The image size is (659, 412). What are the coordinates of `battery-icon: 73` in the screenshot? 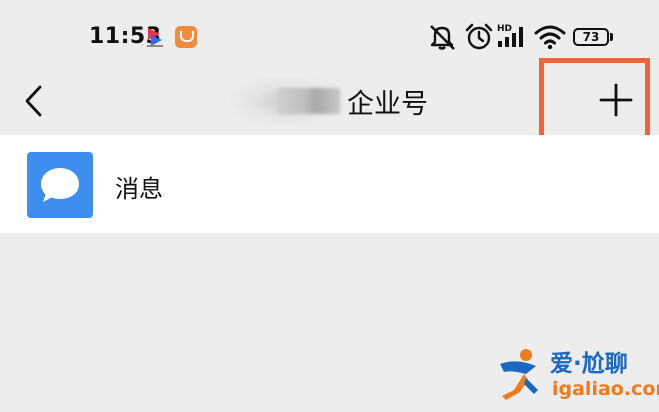 It's located at (591, 37).